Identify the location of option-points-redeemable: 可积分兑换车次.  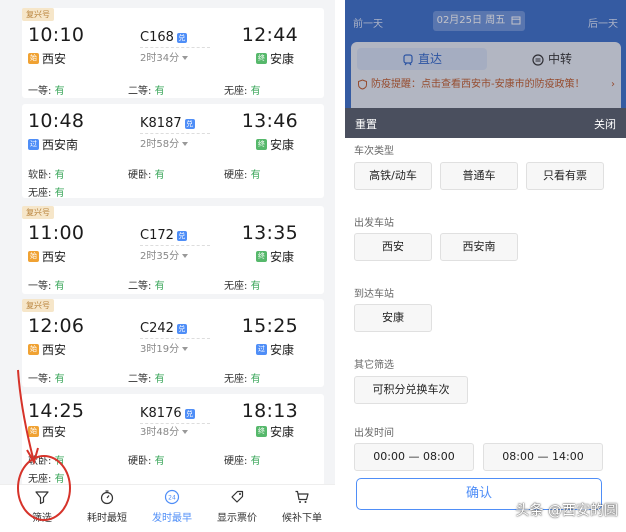
(411, 390).